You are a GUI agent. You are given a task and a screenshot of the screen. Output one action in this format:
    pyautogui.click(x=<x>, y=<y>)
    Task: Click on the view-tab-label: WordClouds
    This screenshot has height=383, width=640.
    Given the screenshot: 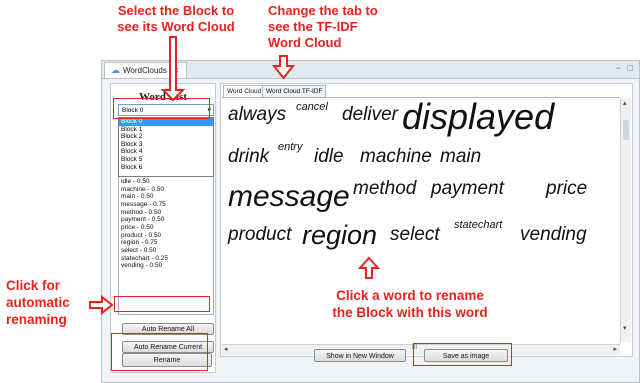 What is the action you would take?
    pyautogui.click(x=145, y=70)
    